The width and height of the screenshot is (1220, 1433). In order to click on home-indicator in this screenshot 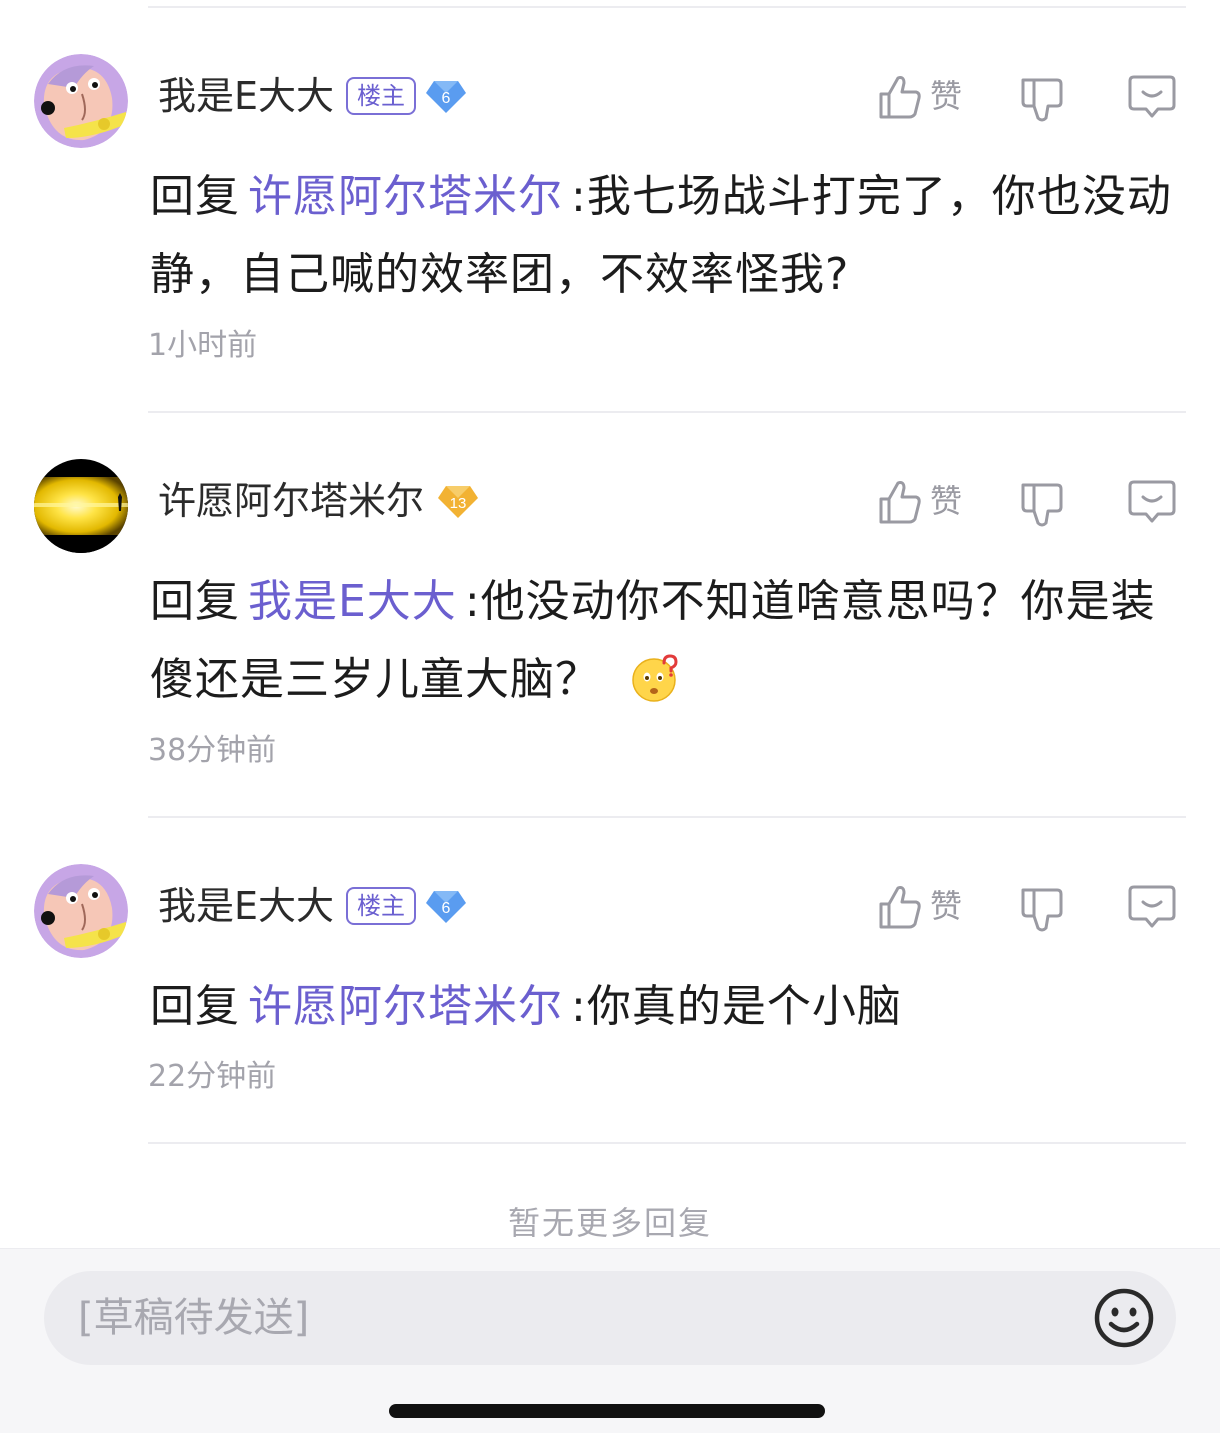, I will do `click(607, 1411)`.